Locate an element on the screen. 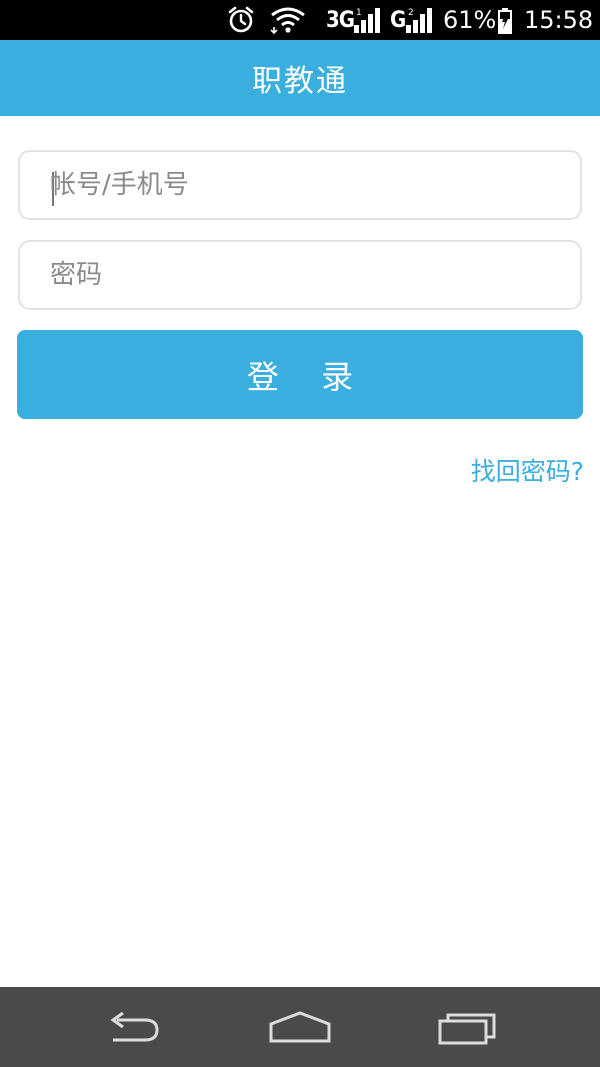 The height and width of the screenshot is (1067, 600). login-button: 登 录 is located at coordinates (300, 374).